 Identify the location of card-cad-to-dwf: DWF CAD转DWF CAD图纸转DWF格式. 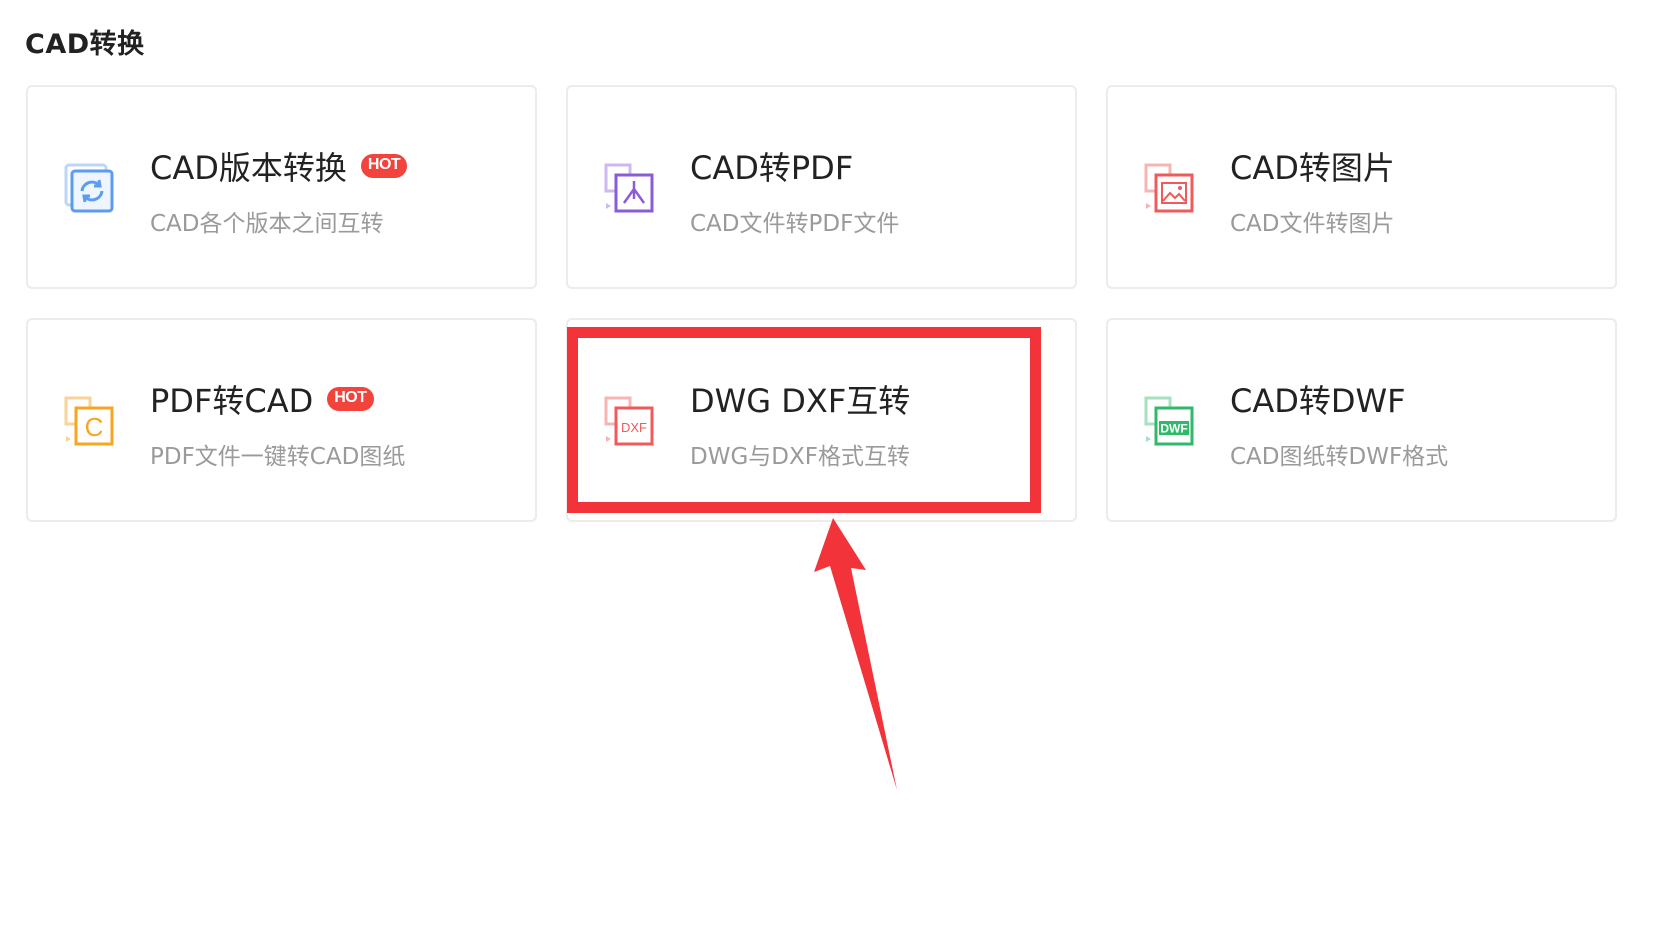
(1361, 420).